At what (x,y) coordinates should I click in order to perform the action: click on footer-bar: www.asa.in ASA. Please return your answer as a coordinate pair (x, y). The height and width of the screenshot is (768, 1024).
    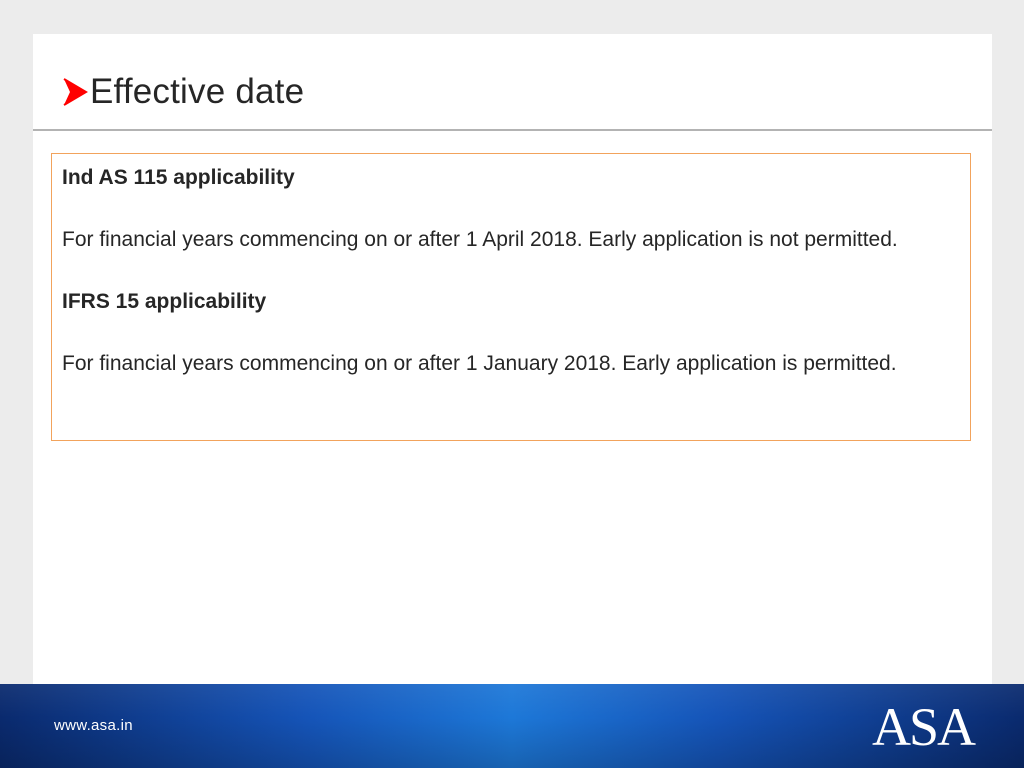
    Looking at the image, I should click on (512, 726).